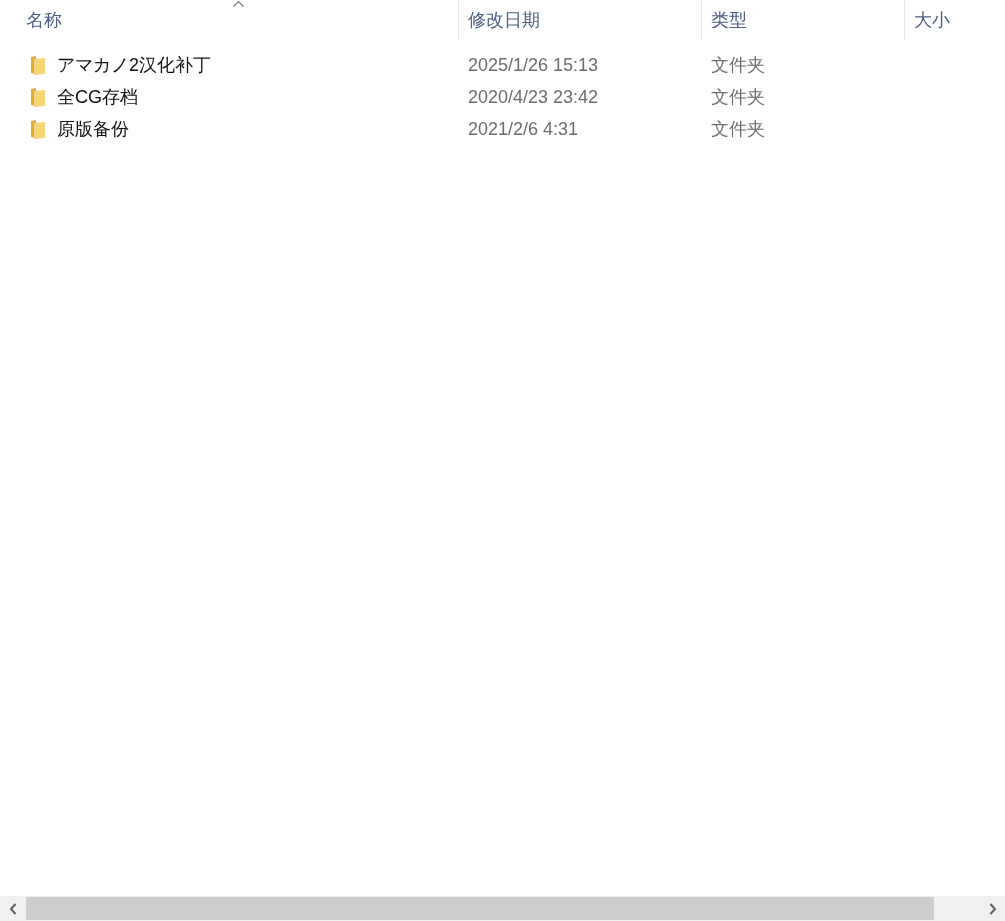 The height and width of the screenshot is (921, 1005). I want to click on modified-date: 2020/4/23 23:42, so click(533, 97).